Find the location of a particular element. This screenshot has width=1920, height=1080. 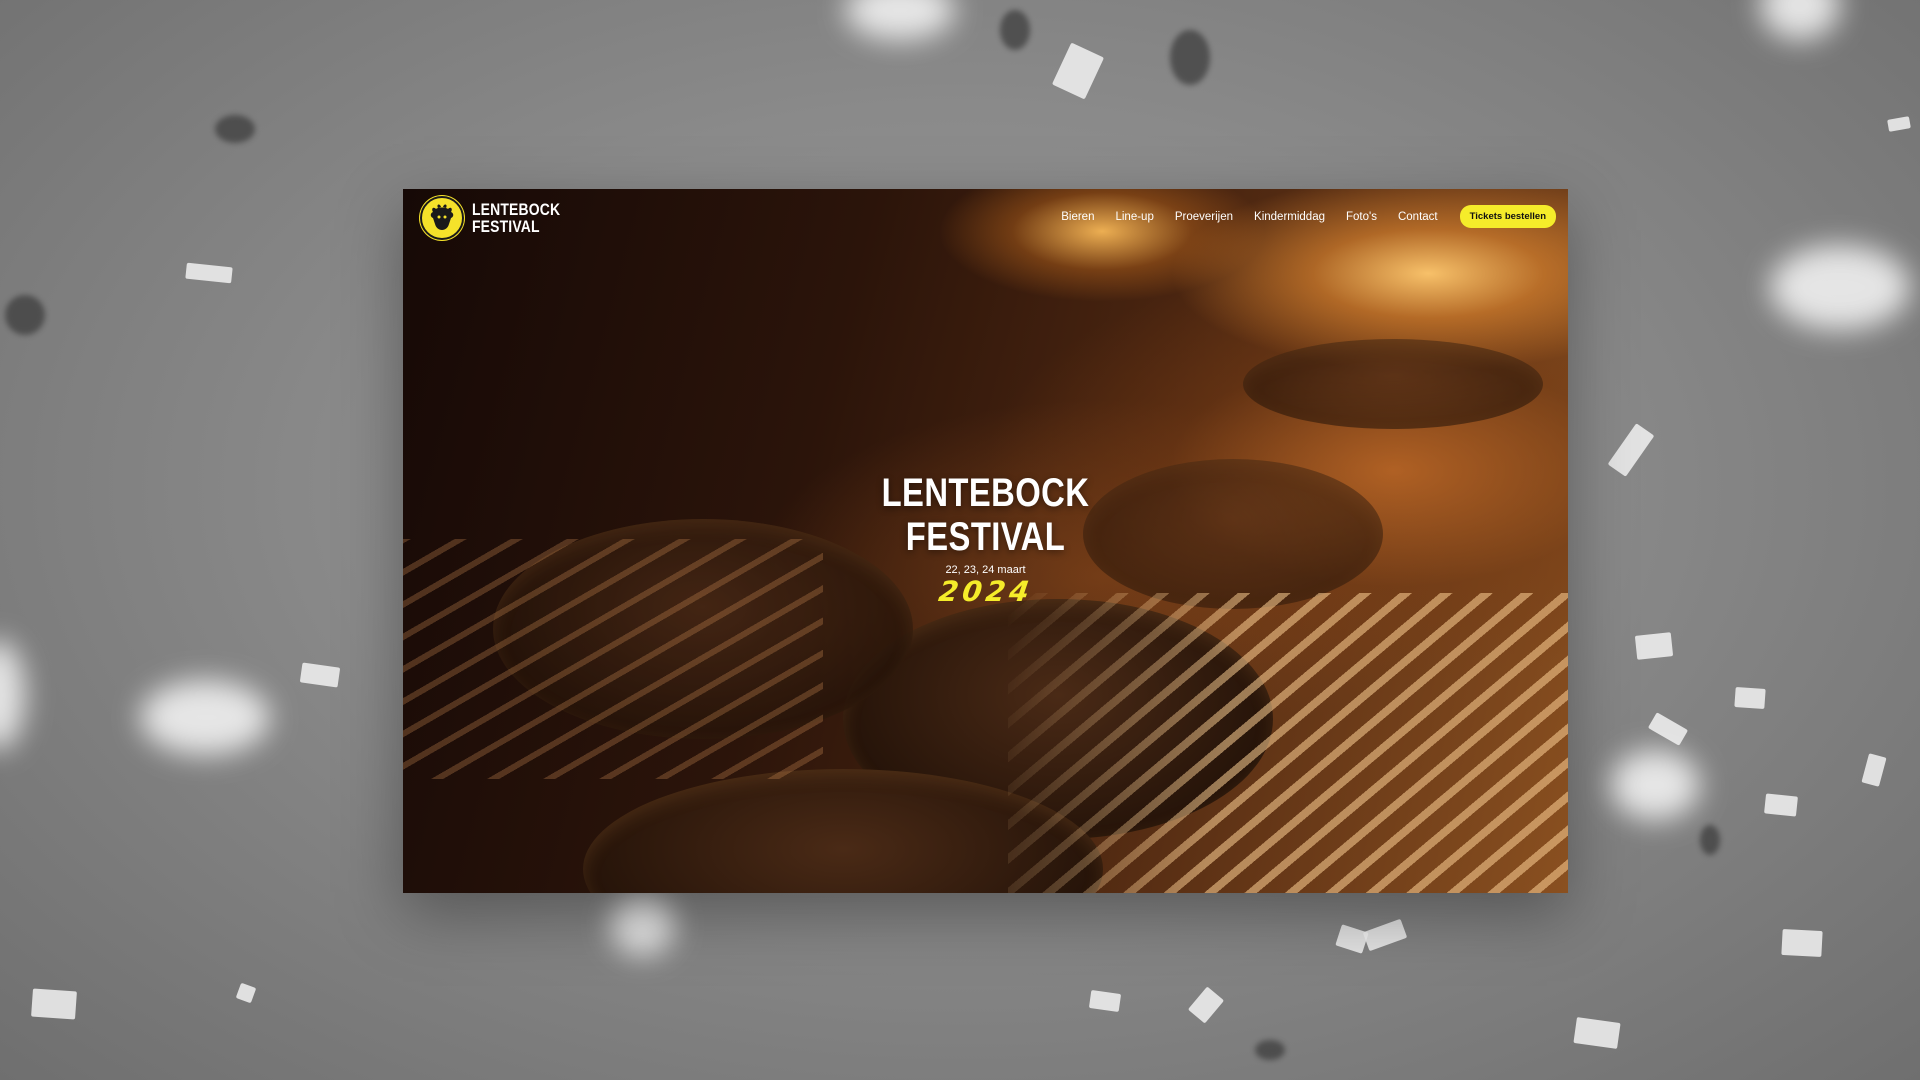

nav-link-contact: Contact is located at coordinates (1418, 217).